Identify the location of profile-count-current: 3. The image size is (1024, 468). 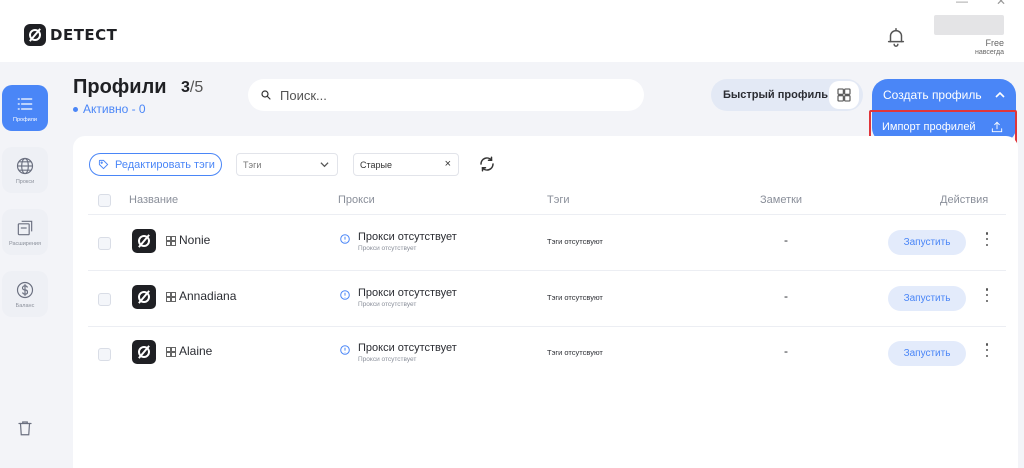
(185, 87).